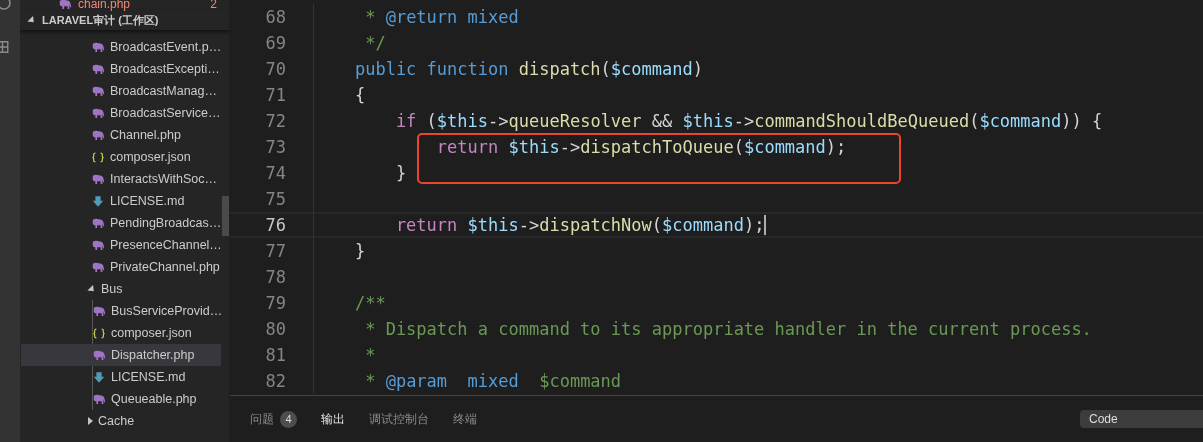  I want to click on code-line: return $this->dispatchNow($command);, so click(579, 225).